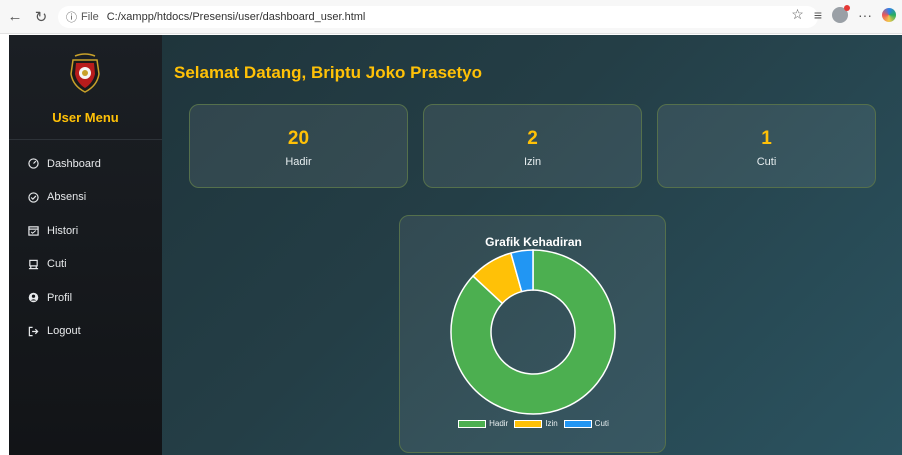 This screenshot has width=902, height=455. Describe the element at coordinates (298, 162) in the screenshot. I see `stat-label: Hadir` at that location.